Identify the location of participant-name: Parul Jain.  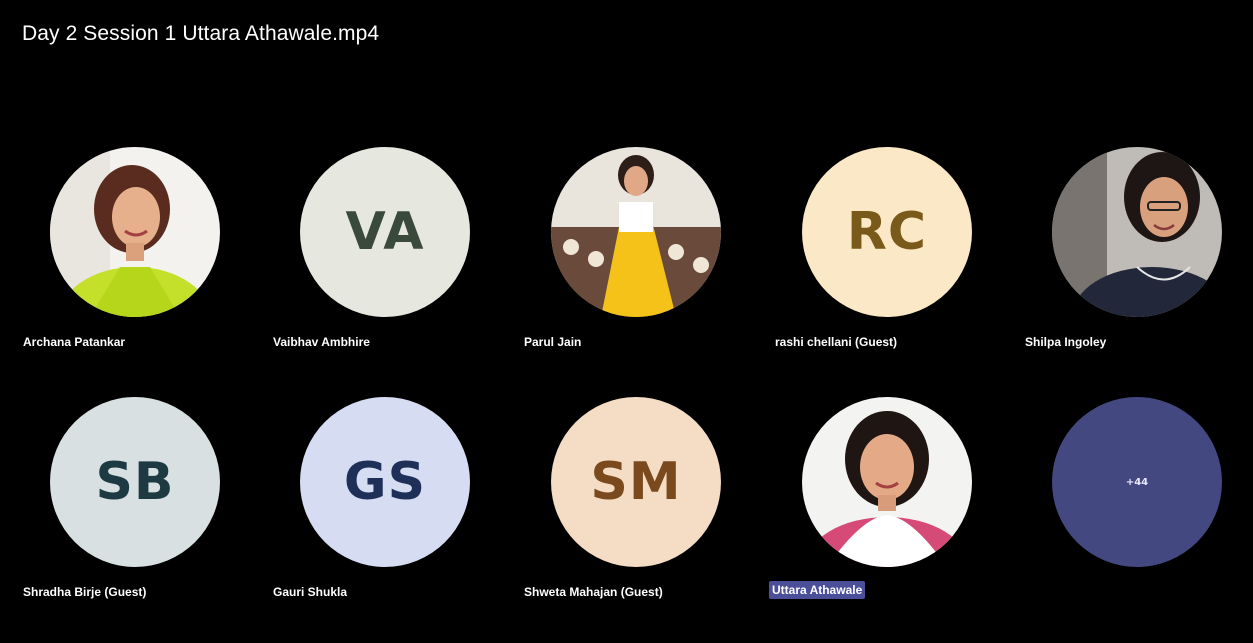
(553, 342).